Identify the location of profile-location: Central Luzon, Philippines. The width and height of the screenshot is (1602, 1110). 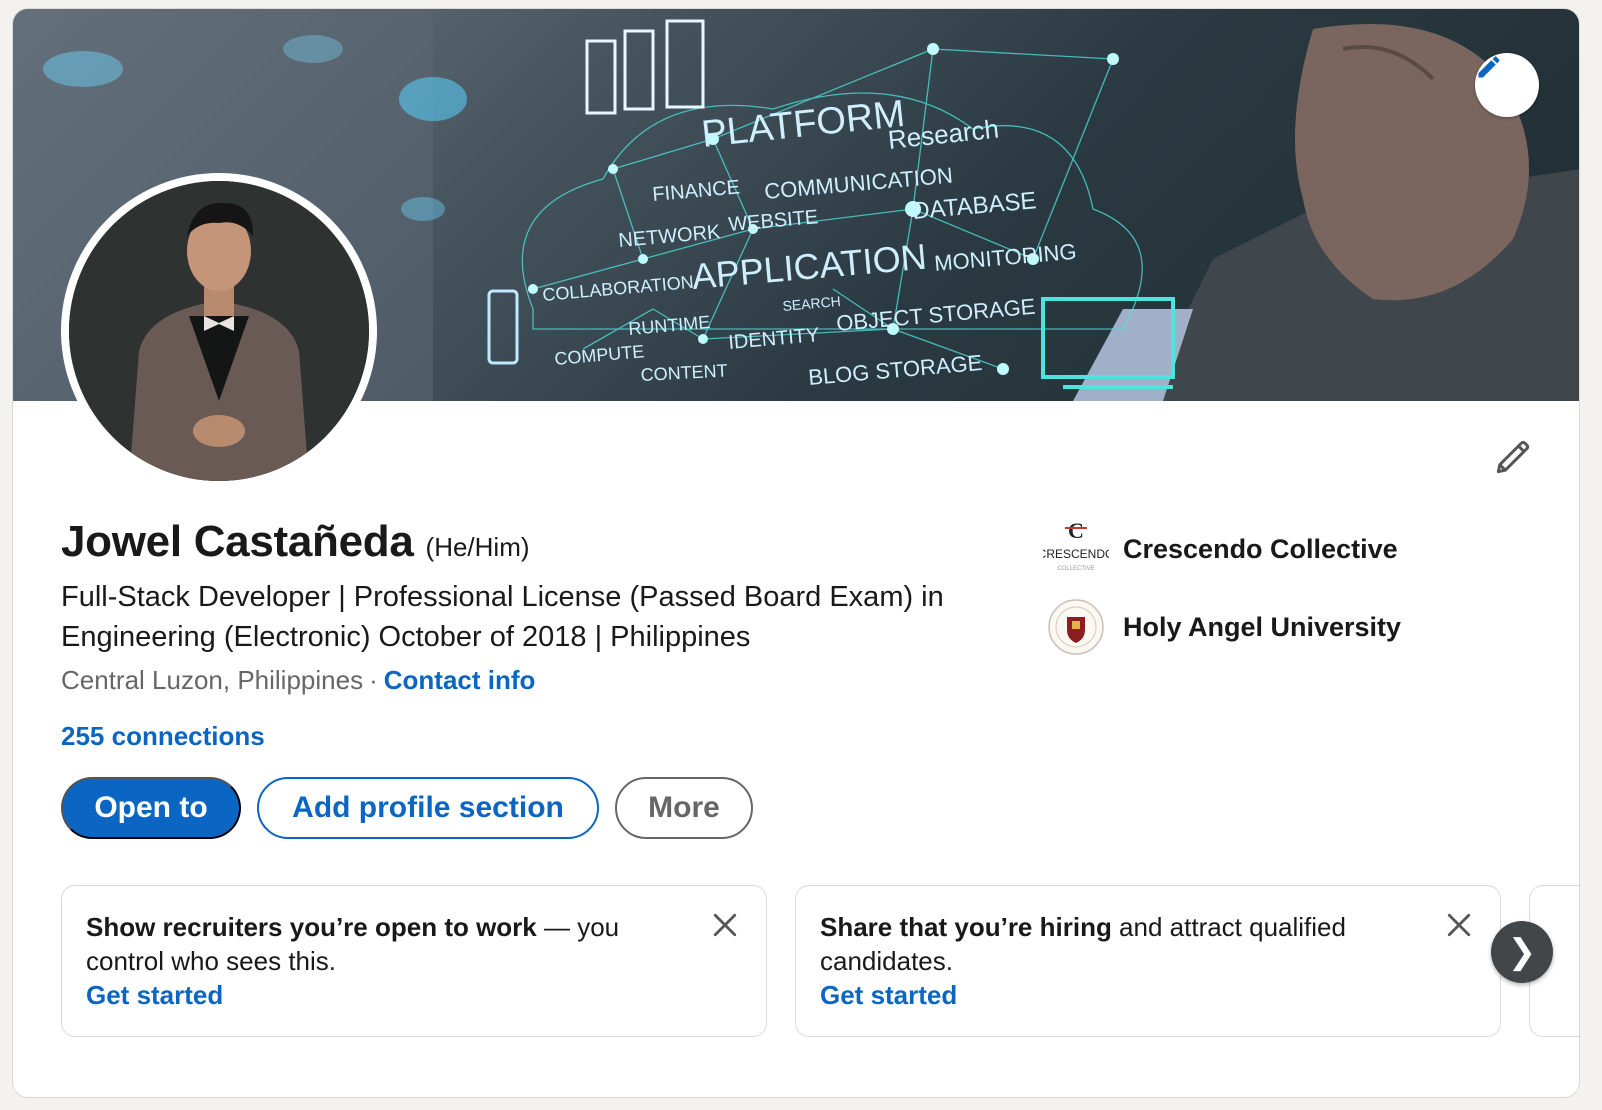
(212, 680).